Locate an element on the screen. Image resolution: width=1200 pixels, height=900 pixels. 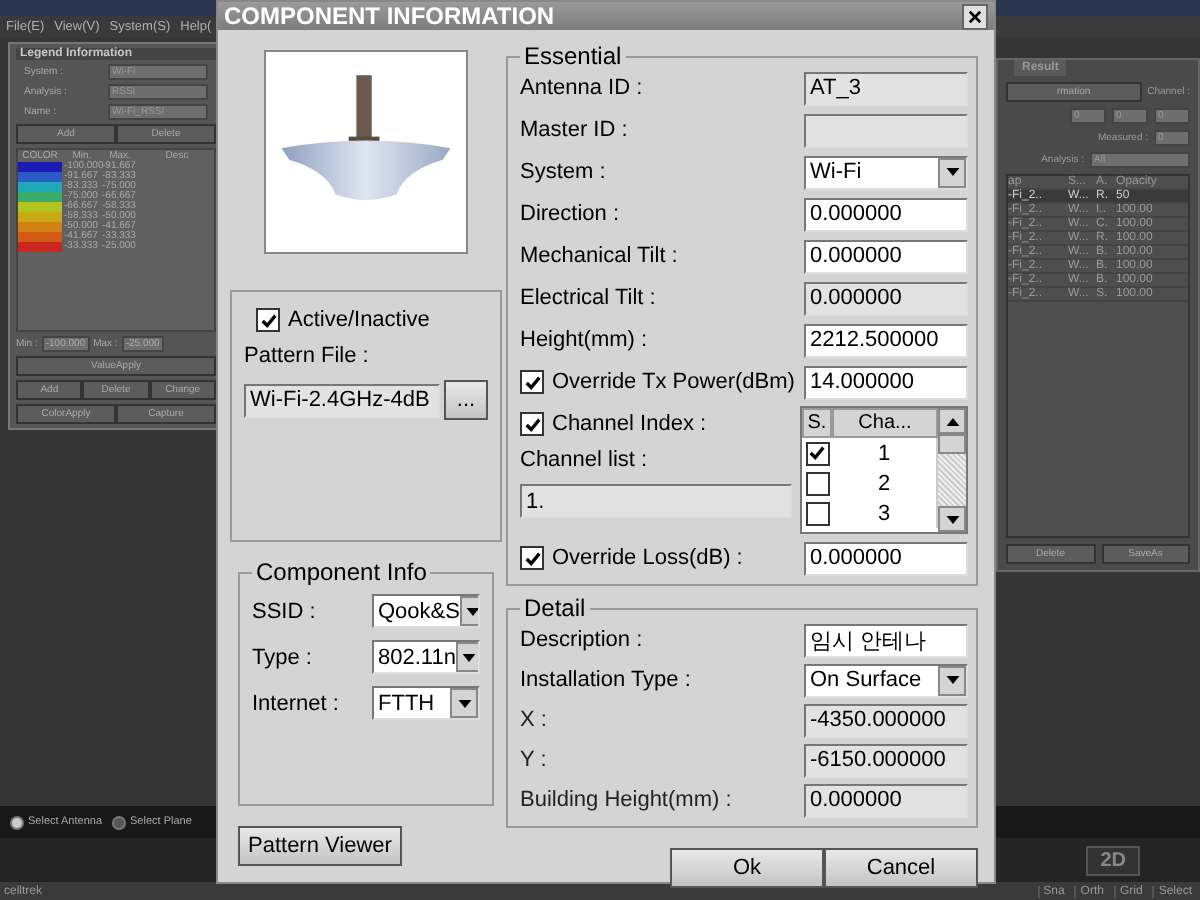
readonly-field: 1. is located at coordinates (656, 501).